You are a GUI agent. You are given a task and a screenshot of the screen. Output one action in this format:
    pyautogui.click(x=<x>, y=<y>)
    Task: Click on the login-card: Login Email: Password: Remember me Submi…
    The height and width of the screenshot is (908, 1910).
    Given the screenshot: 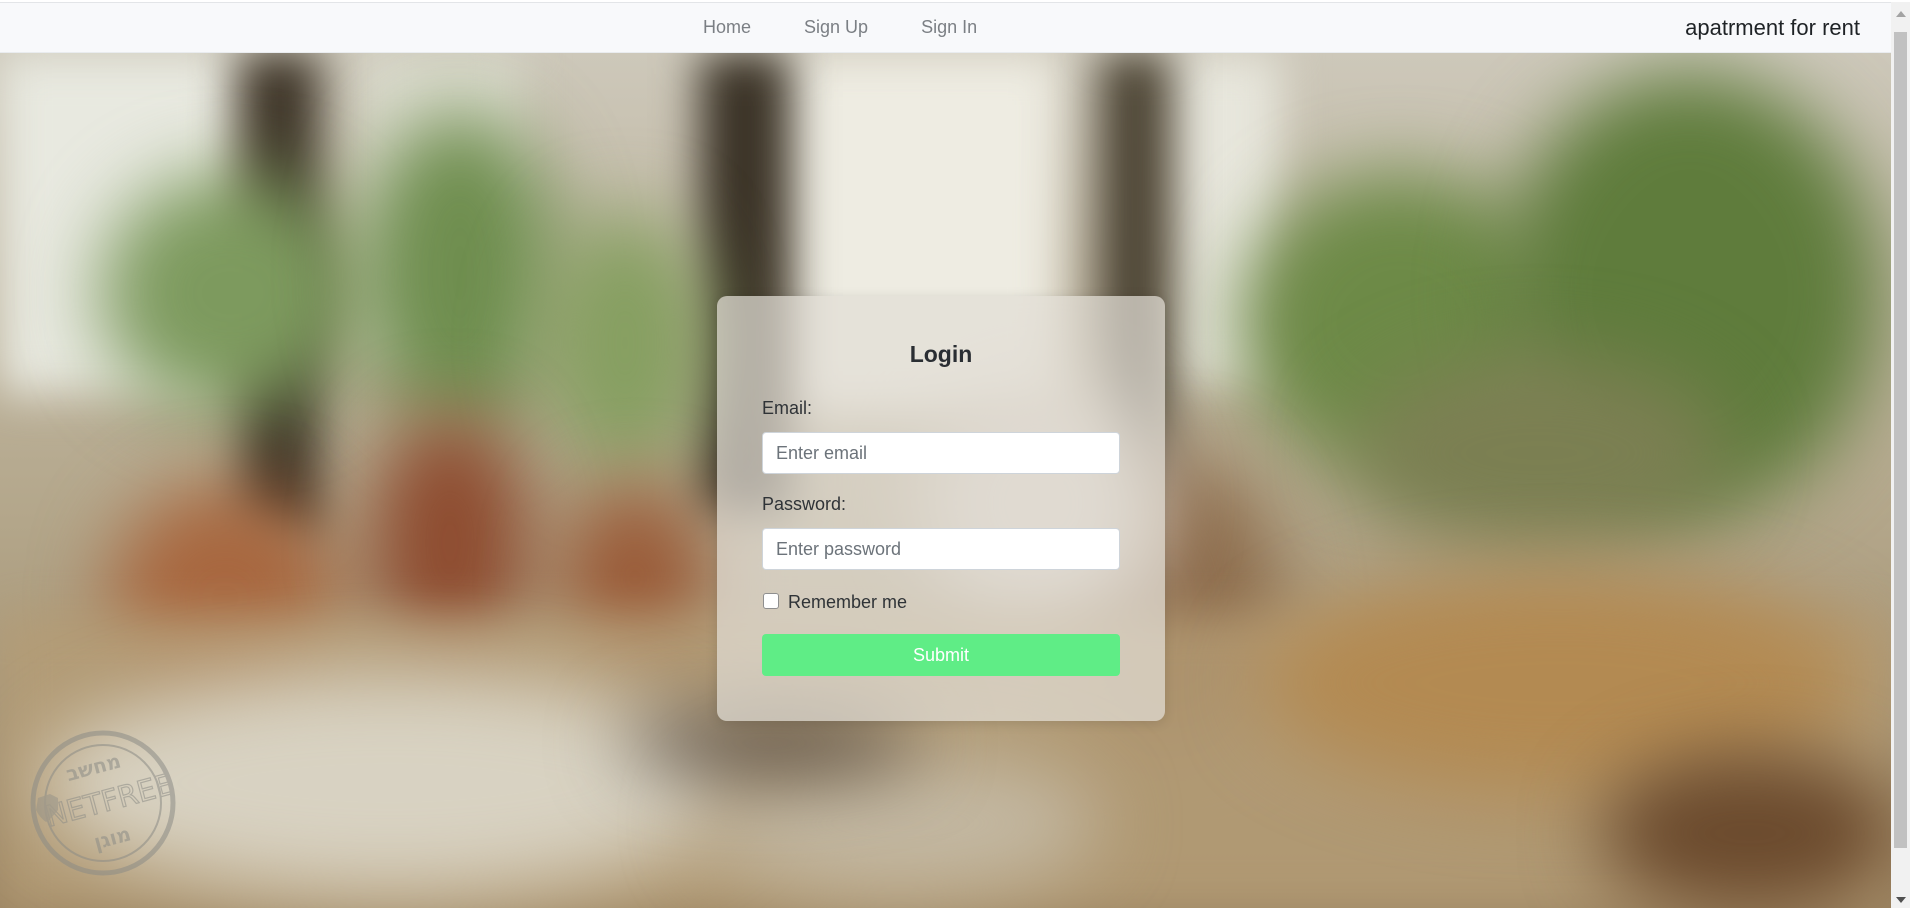 What is the action you would take?
    pyautogui.click(x=941, y=508)
    